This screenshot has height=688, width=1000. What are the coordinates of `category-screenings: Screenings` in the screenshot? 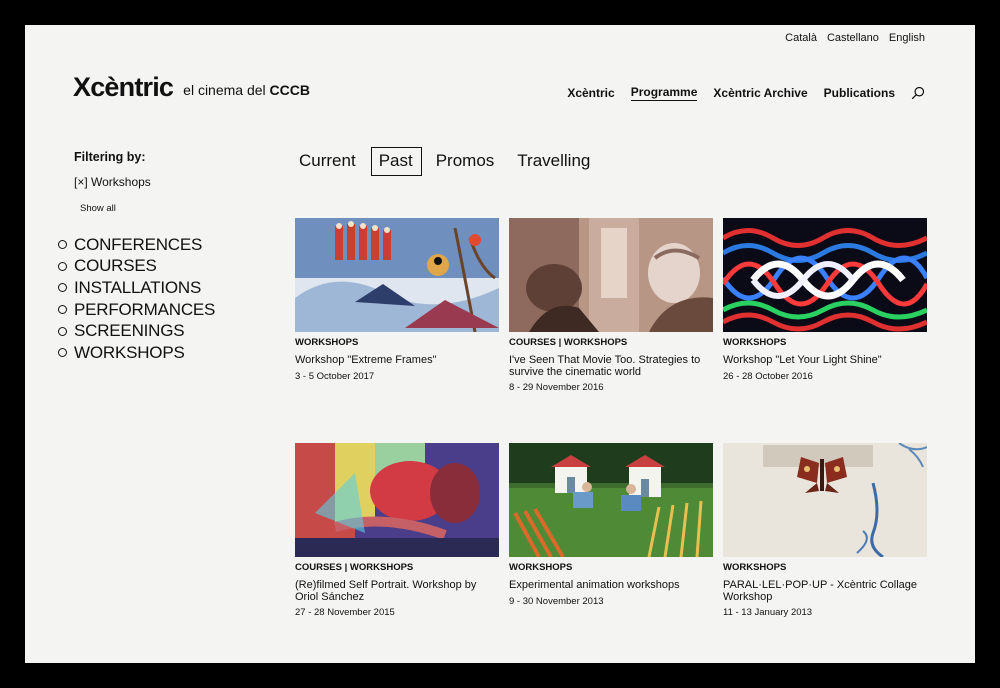 It's located at (136, 331).